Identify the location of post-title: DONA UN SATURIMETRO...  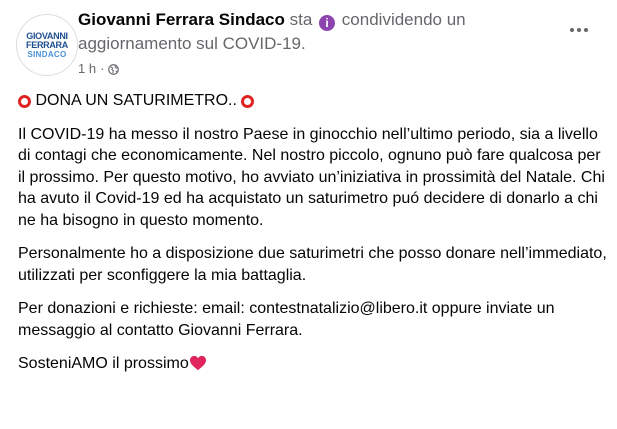
(313, 101).